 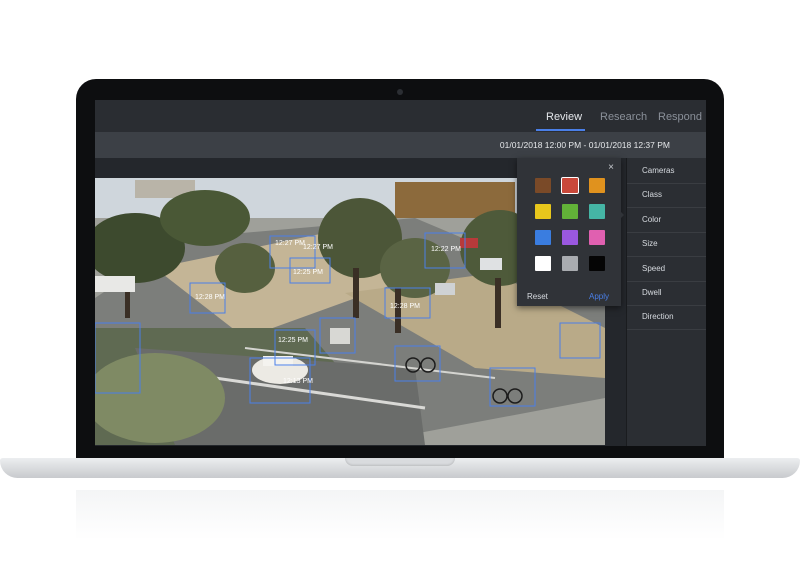 What do you see at coordinates (400, 515) in the screenshot?
I see `laptop-reflection` at bounding box center [400, 515].